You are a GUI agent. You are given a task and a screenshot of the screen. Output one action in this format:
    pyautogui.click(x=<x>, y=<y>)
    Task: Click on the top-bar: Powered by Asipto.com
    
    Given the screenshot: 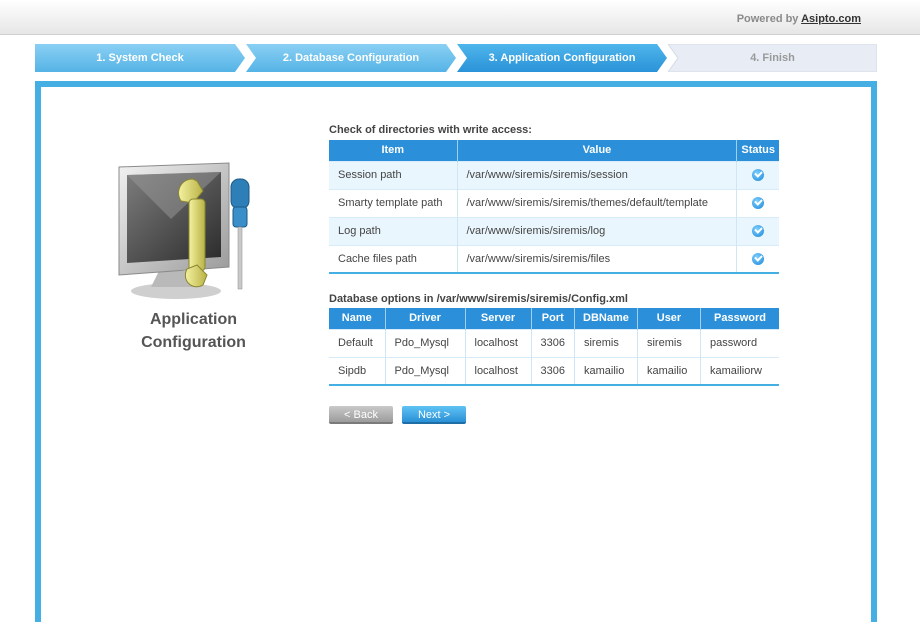 What is the action you would take?
    pyautogui.click(x=460, y=17)
    